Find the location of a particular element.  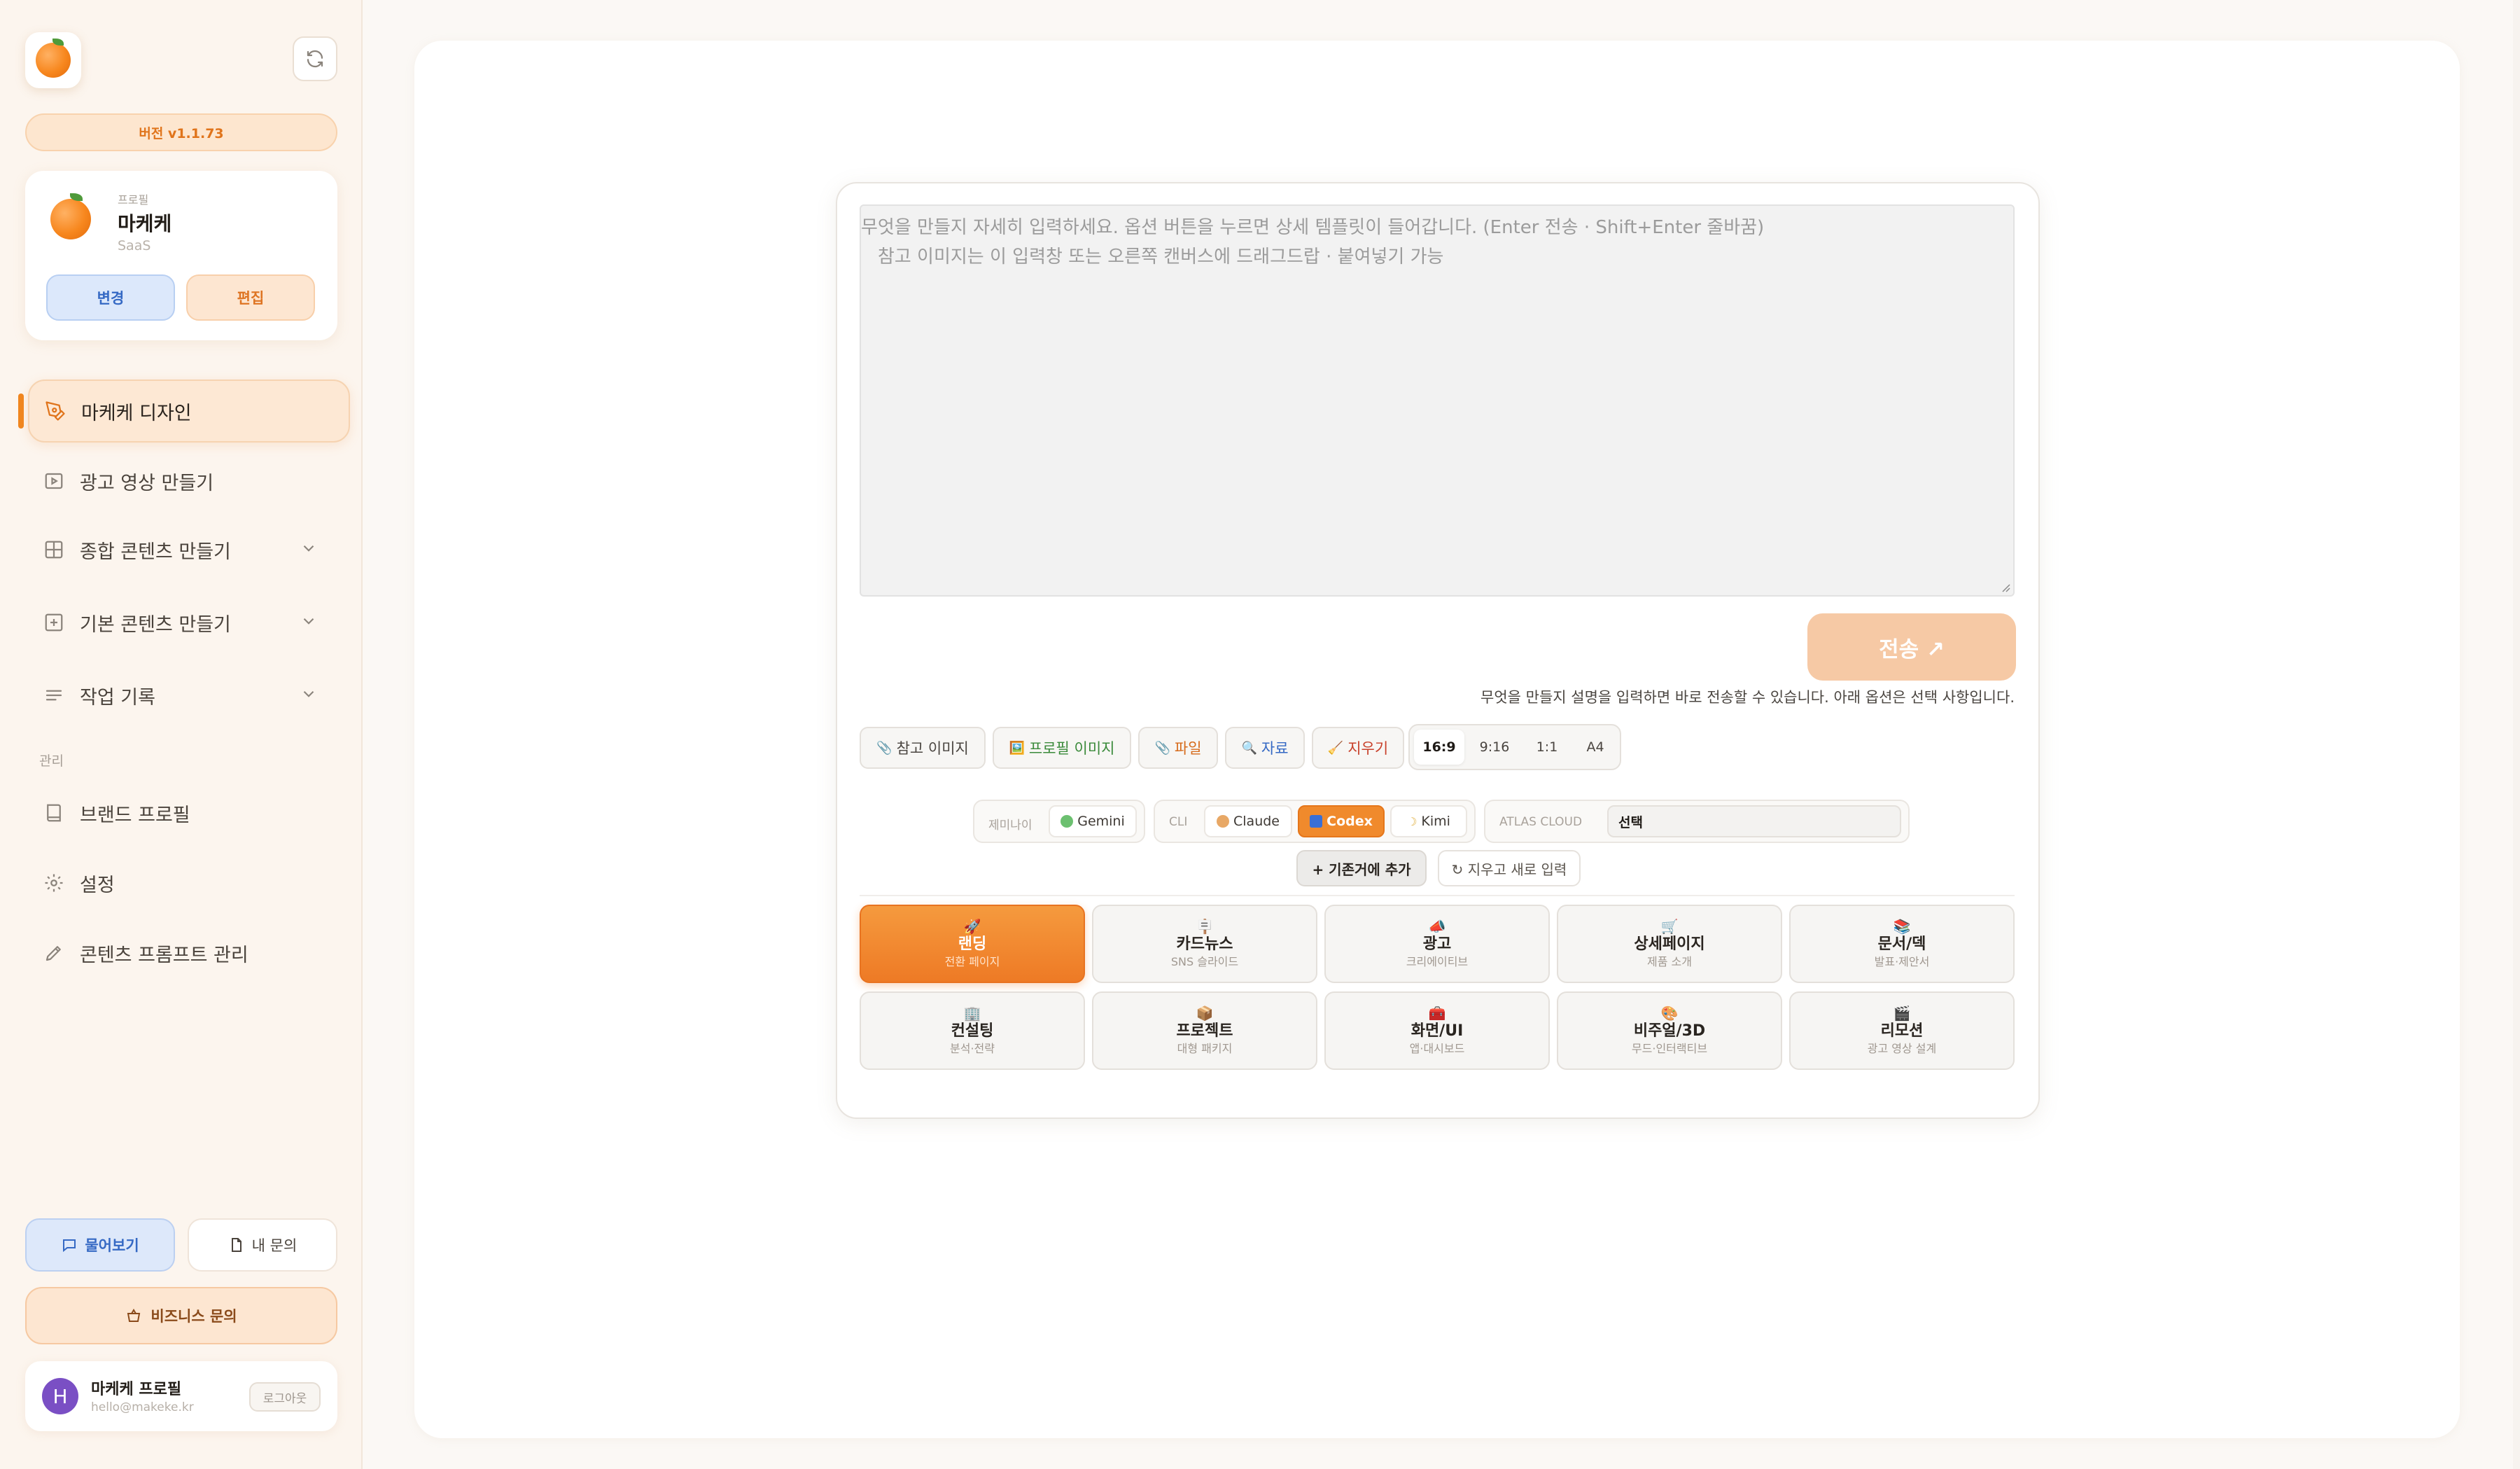

nav-item-makeke-design: 마케케 디자인 is located at coordinates (189, 412).